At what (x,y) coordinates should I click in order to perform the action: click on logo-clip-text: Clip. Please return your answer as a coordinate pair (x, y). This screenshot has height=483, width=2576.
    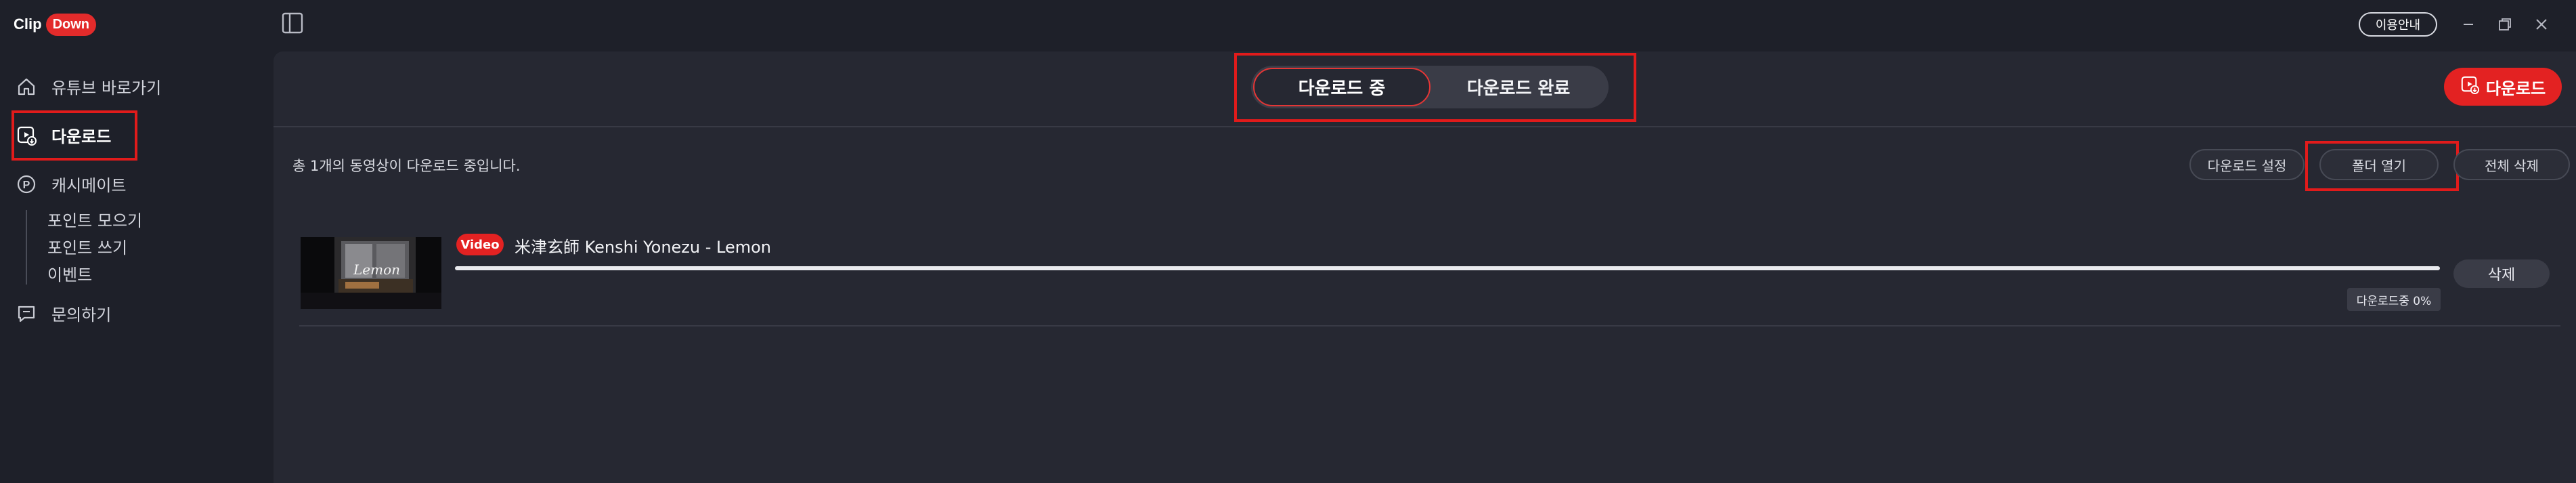
    Looking at the image, I should click on (28, 24).